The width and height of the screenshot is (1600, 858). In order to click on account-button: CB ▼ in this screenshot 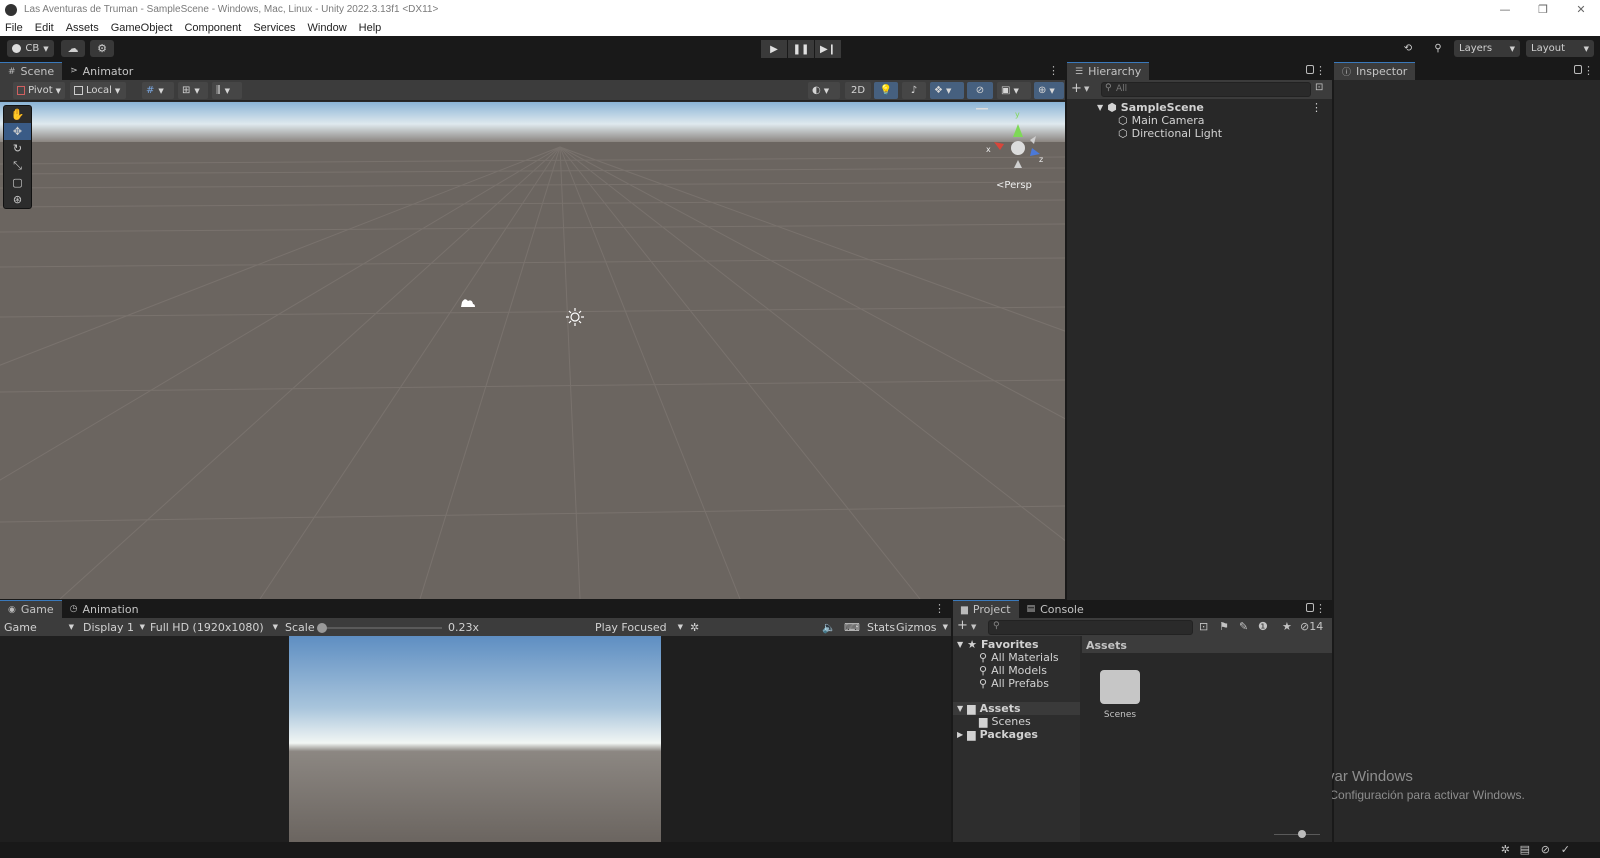, I will do `click(30, 48)`.